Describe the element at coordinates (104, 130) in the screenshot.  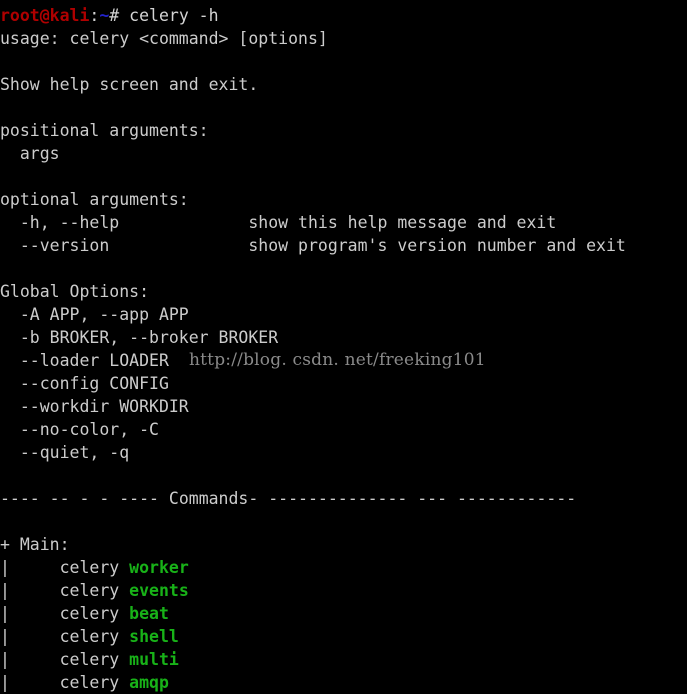
I see `output-line-positional-heading: positional arguments:` at that location.